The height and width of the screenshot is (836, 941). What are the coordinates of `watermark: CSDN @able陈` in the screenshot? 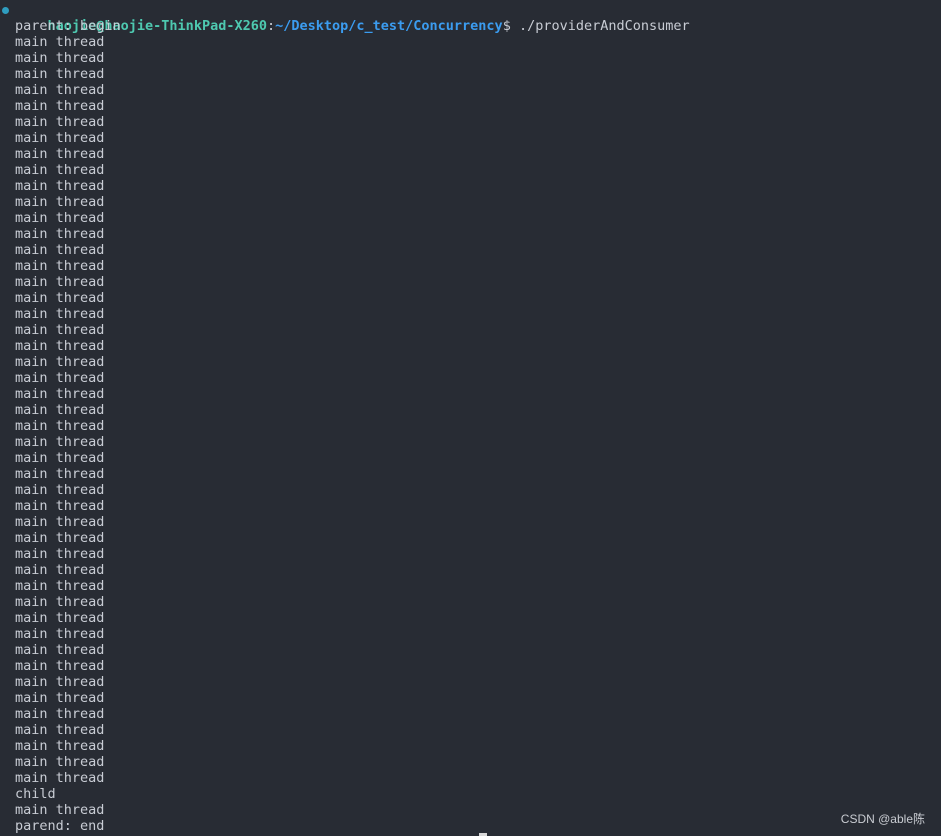 It's located at (882, 819).